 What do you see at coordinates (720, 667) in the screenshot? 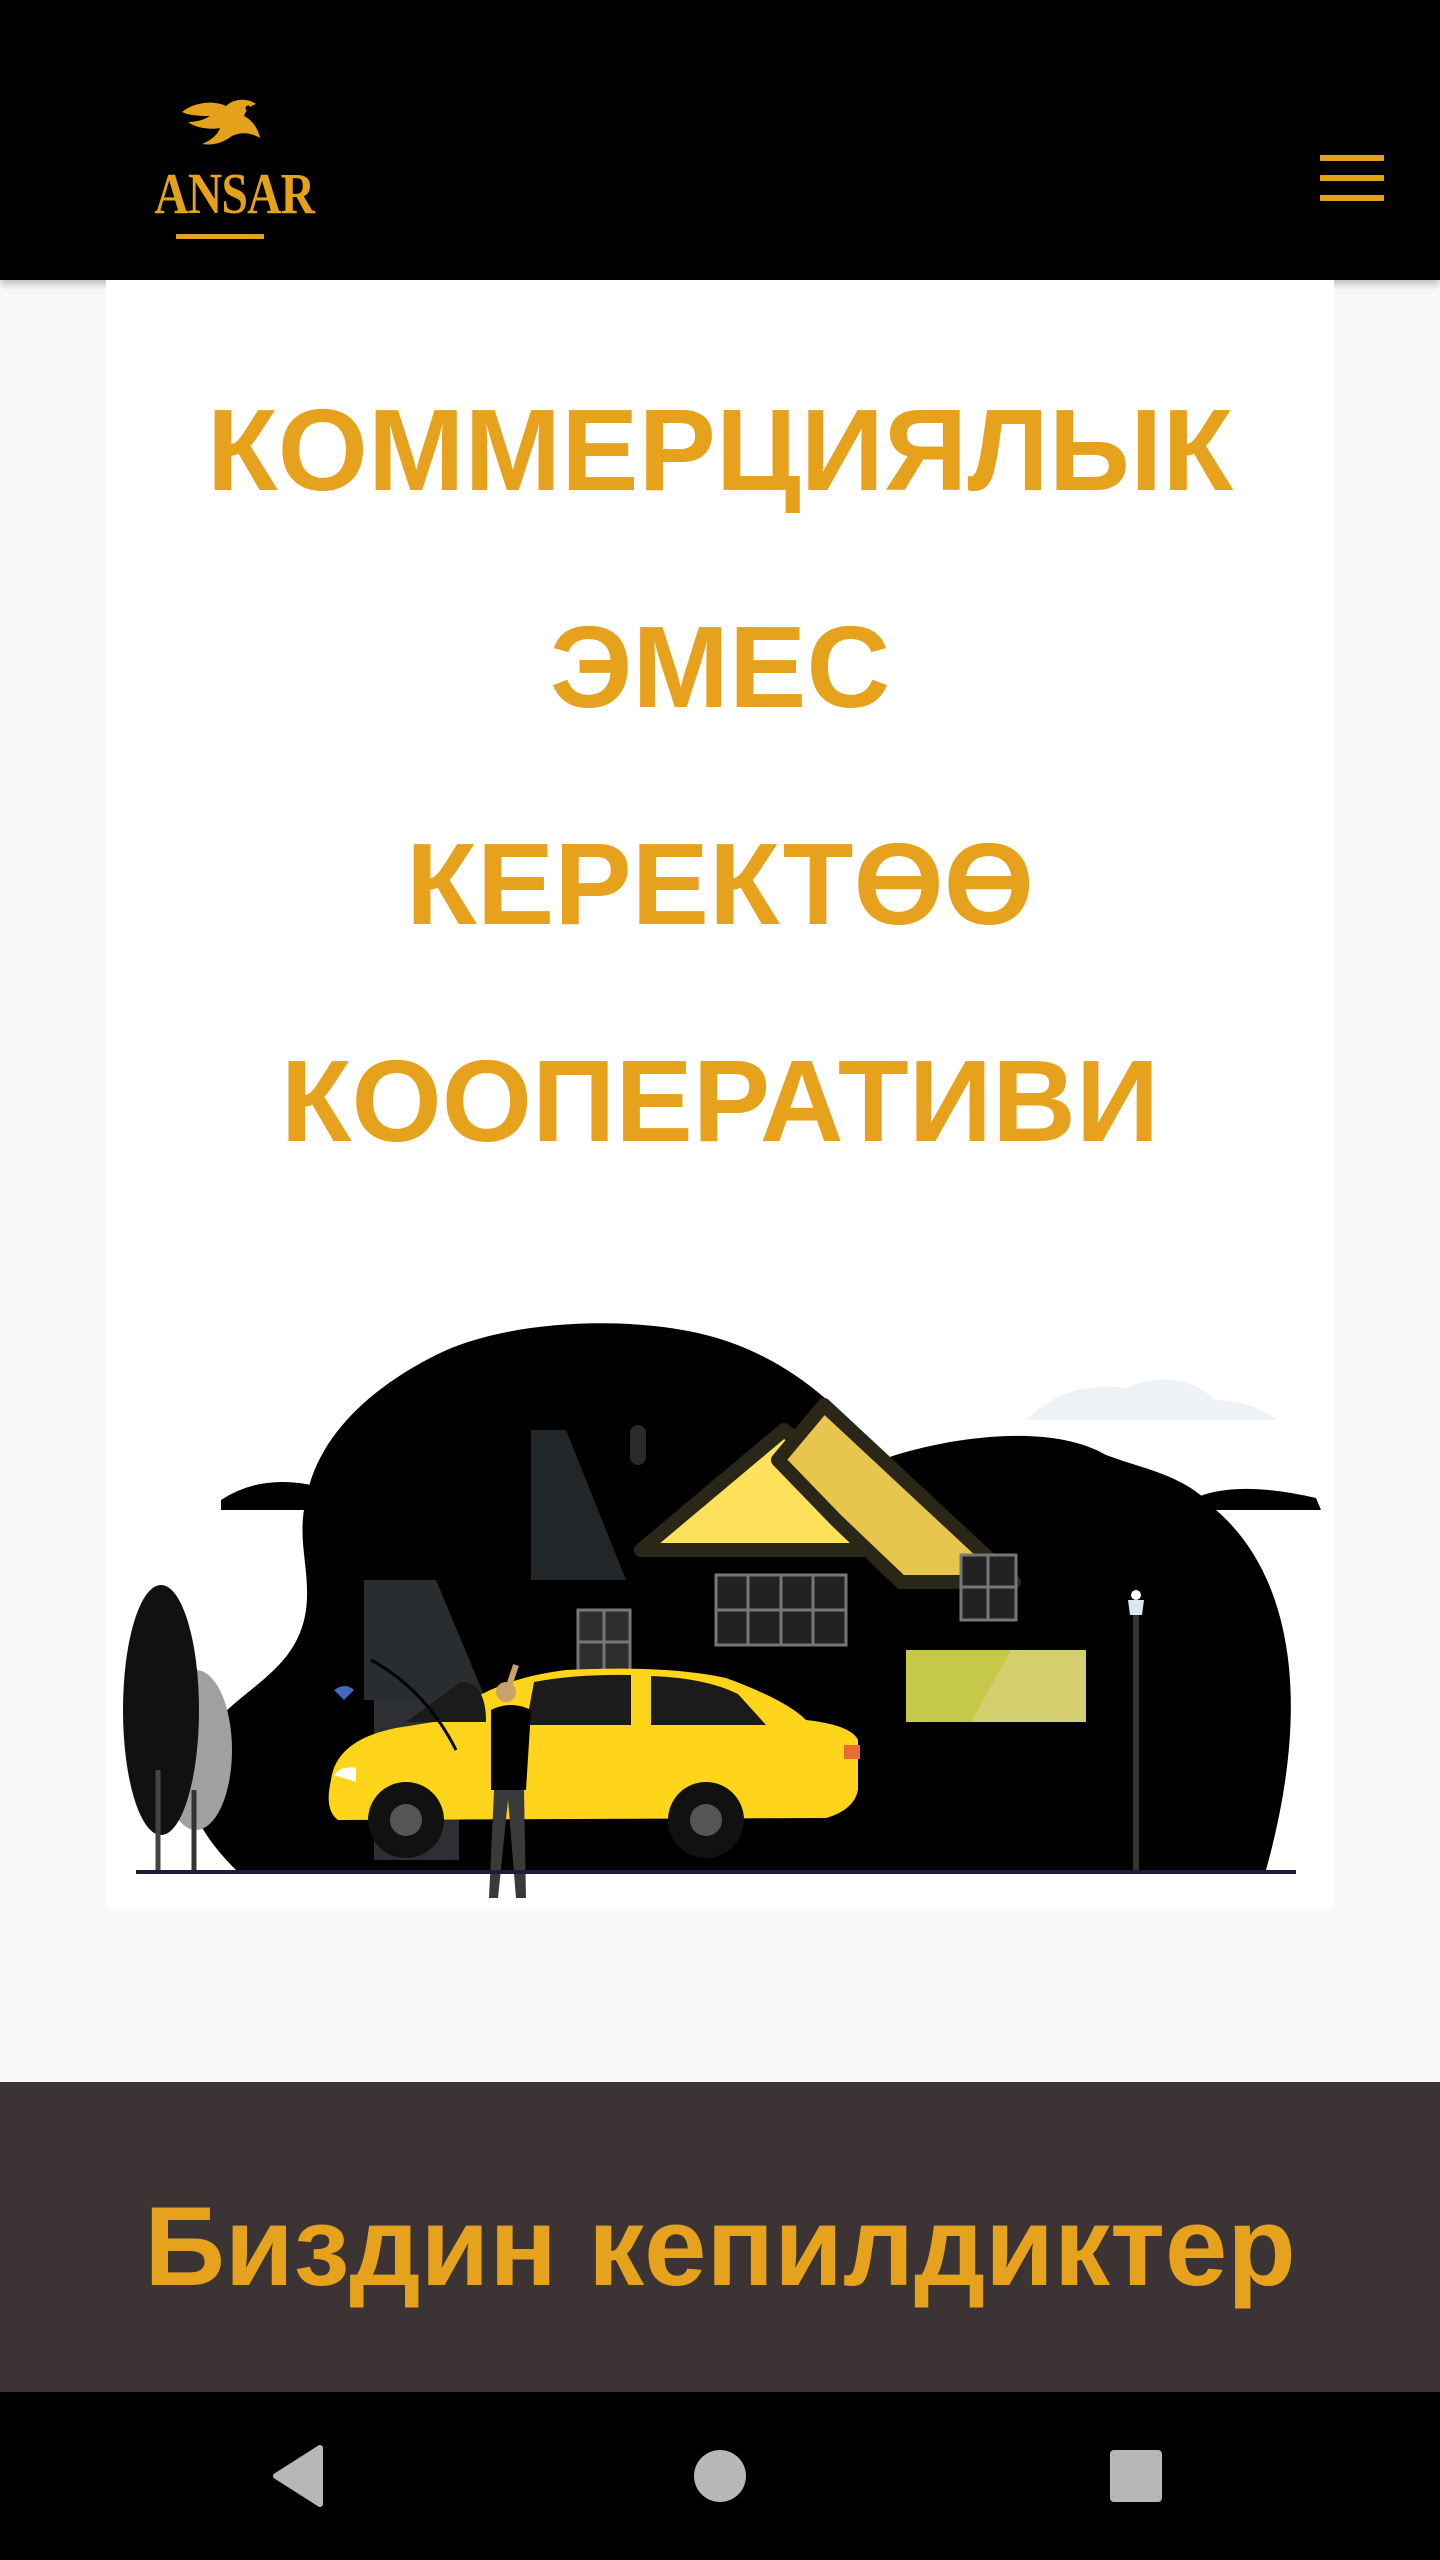
I see `hero-title-line: ЭМЕС` at bounding box center [720, 667].